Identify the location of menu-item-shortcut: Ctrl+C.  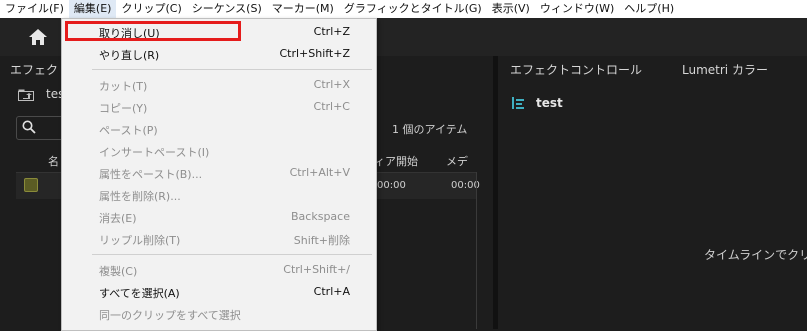
(331, 106).